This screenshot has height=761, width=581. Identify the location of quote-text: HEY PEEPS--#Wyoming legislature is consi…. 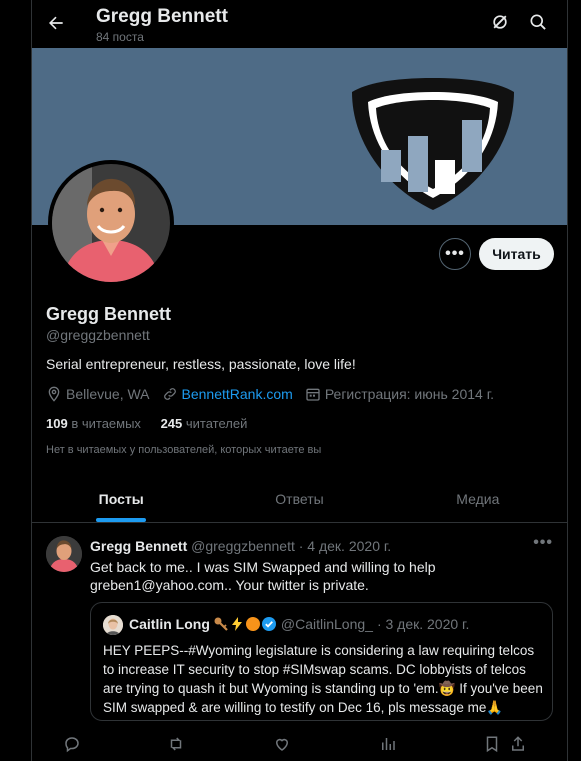
(323, 679).